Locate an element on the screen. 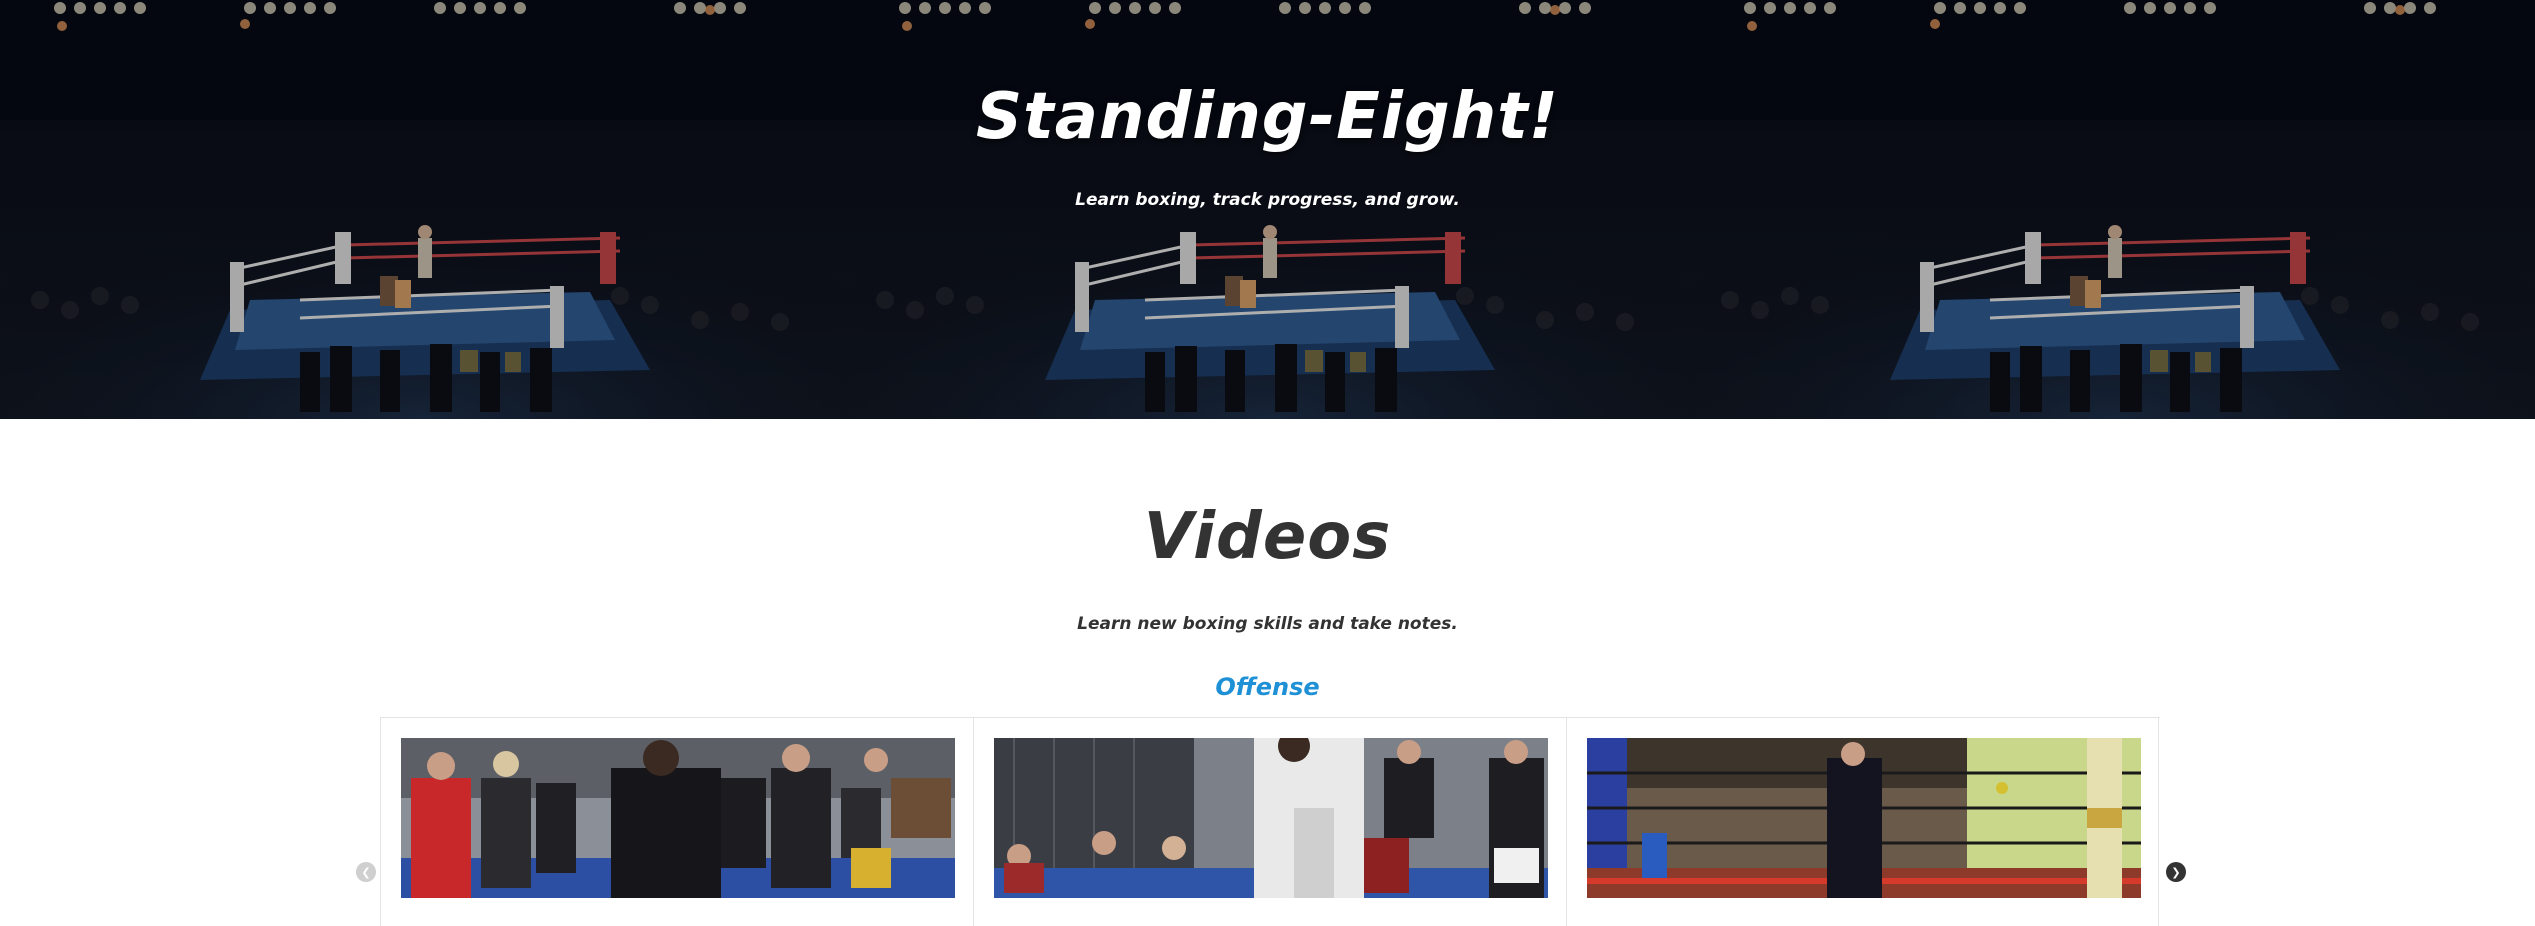  carousel-next-button: ❯ is located at coordinates (2176, 872).